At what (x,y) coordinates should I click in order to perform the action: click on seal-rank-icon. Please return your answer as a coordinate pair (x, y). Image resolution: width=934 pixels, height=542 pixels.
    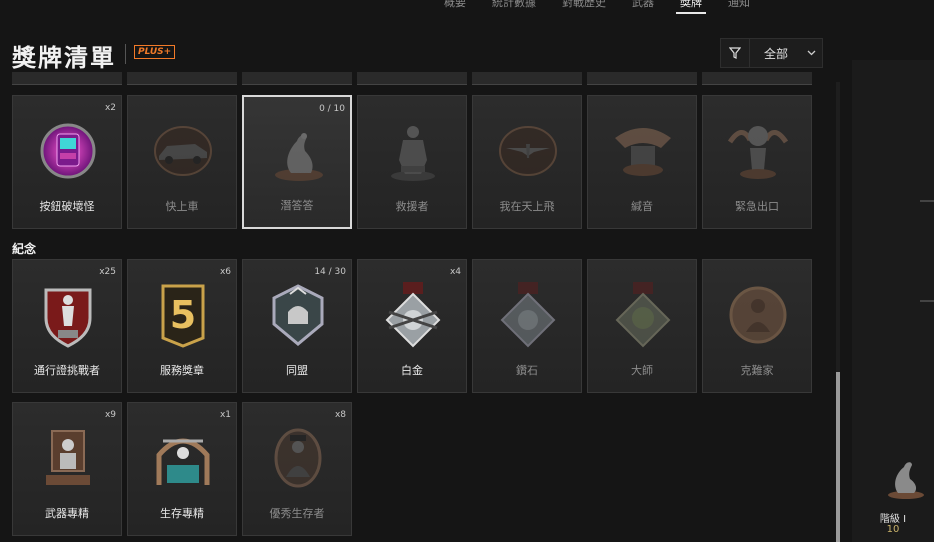
    Looking at the image, I should click on (906, 477).